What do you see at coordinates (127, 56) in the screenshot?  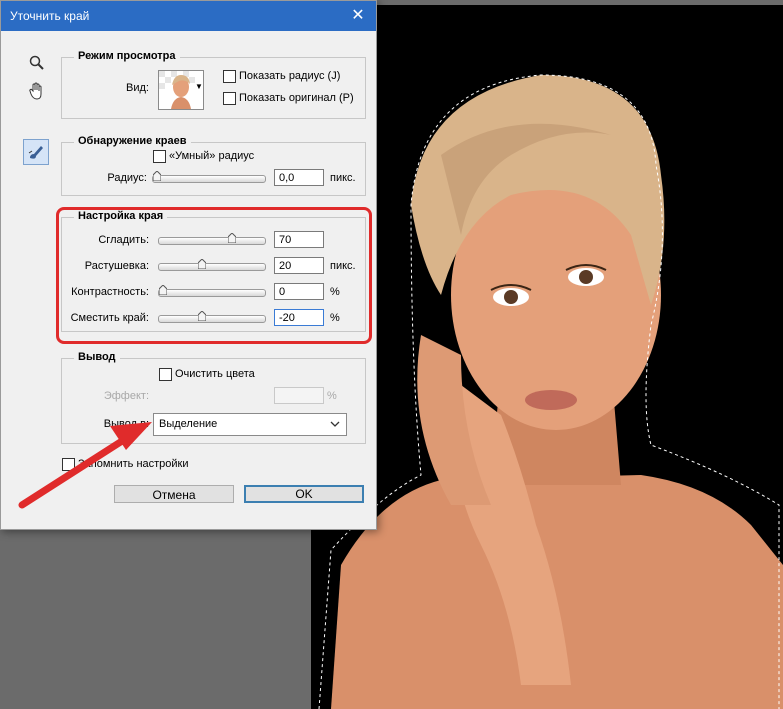 I see `view-mode-legend: Режим просмотра` at bounding box center [127, 56].